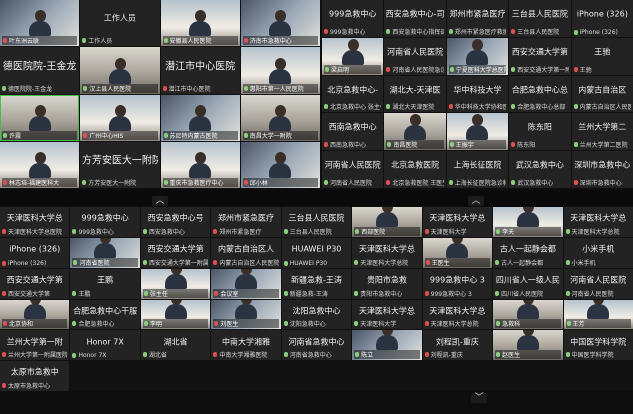 This screenshot has width=633, height=414. Describe the element at coordinates (105, 345) in the screenshot. I see `participant-tile: Honor 7X Honor 7X` at that location.